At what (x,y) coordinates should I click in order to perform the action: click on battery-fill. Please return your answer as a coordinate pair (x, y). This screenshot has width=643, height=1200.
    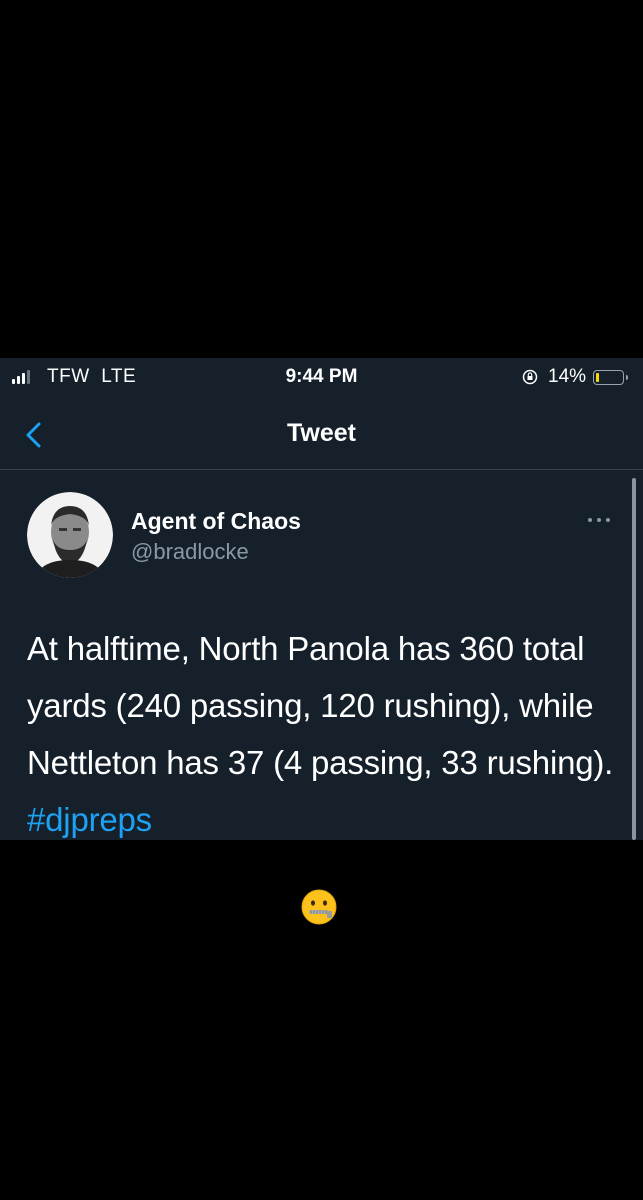
    Looking at the image, I should click on (597, 377).